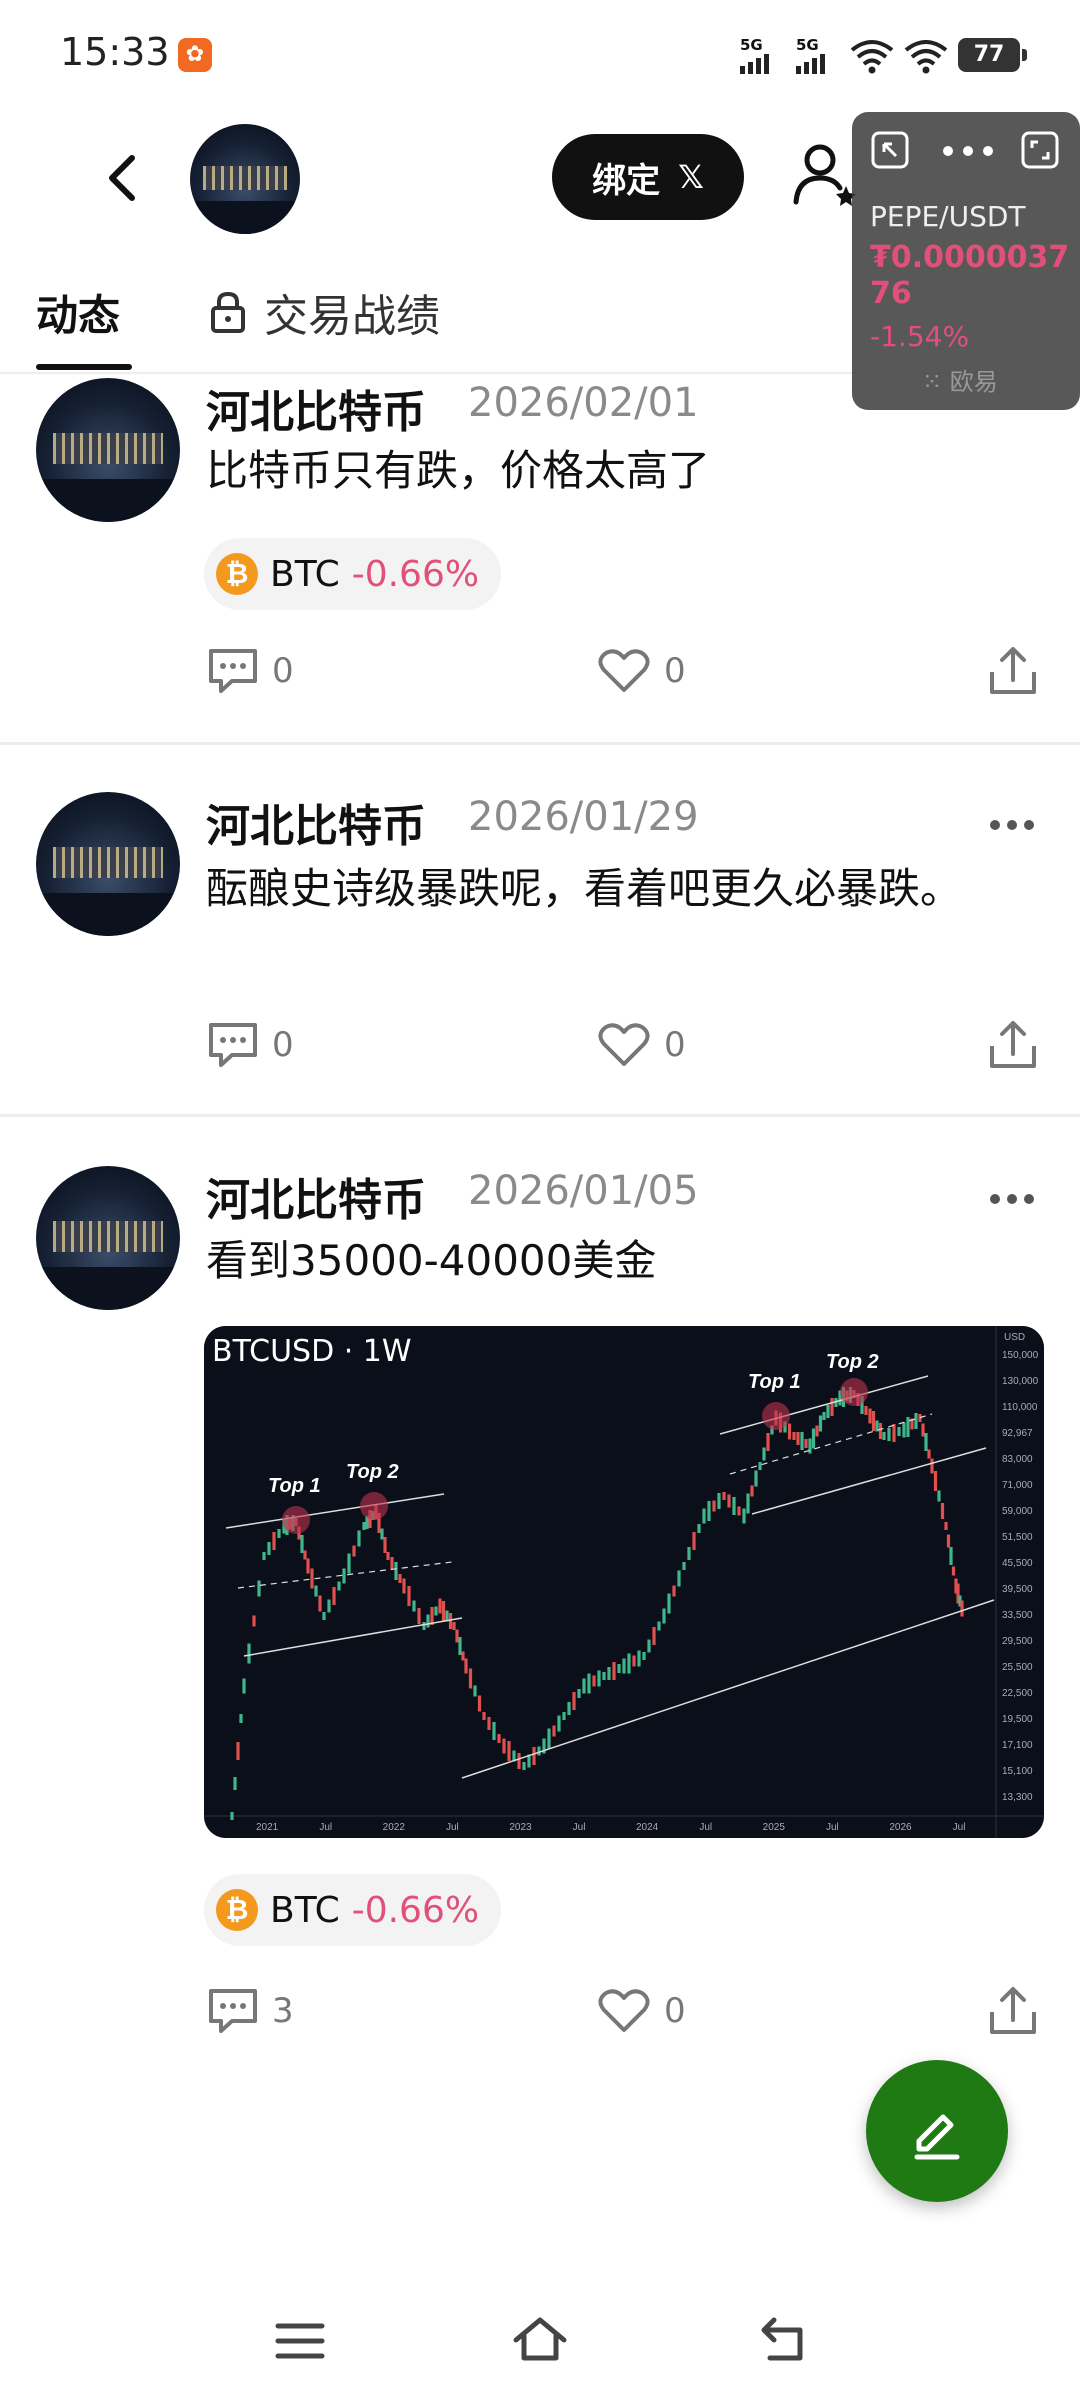  What do you see at coordinates (195, 55) in the screenshot?
I see `app-notification-icon: ✿` at bounding box center [195, 55].